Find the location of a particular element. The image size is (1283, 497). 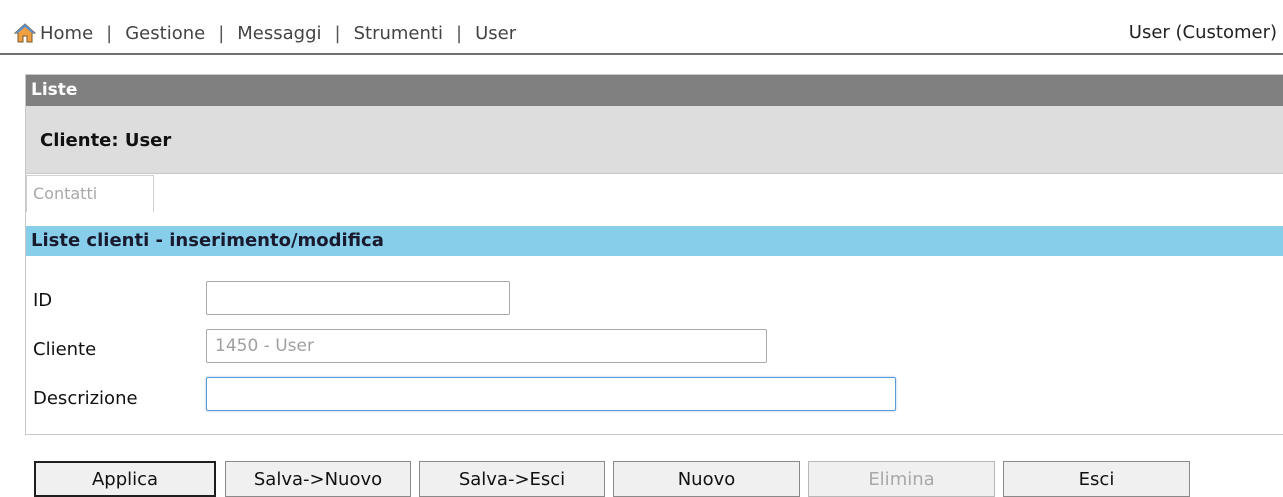

tab-contatti: Contatti is located at coordinates (90, 193).